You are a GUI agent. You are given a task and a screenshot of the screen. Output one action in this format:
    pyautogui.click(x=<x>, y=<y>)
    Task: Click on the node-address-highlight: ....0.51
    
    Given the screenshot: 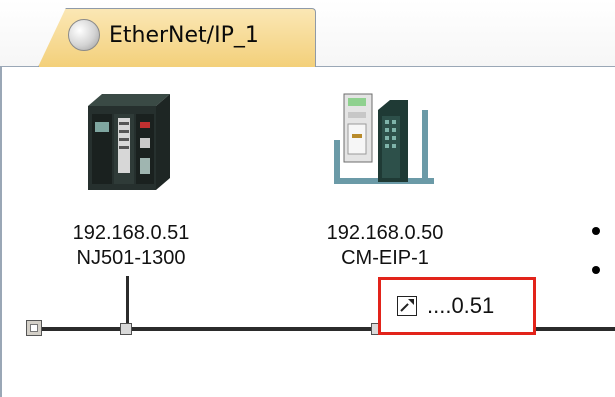 What is the action you would take?
    pyautogui.click(x=457, y=306)
    